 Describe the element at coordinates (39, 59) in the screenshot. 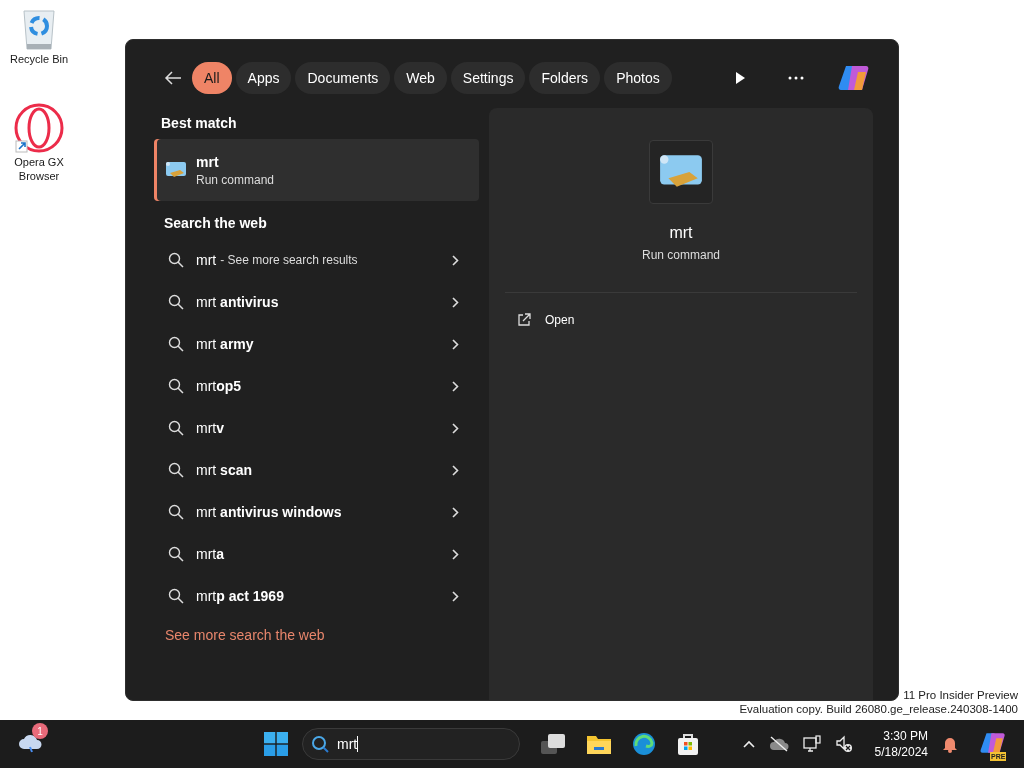

I see `desktop-icon-label: Recycle Bin` at that location.